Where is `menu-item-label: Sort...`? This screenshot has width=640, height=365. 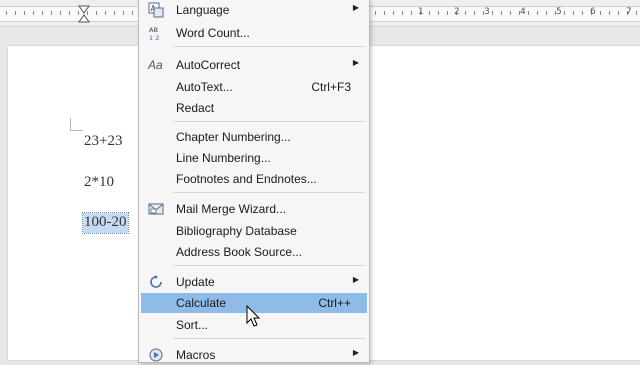 menu-item-label: Sort... is located at coordinates (192, 325).